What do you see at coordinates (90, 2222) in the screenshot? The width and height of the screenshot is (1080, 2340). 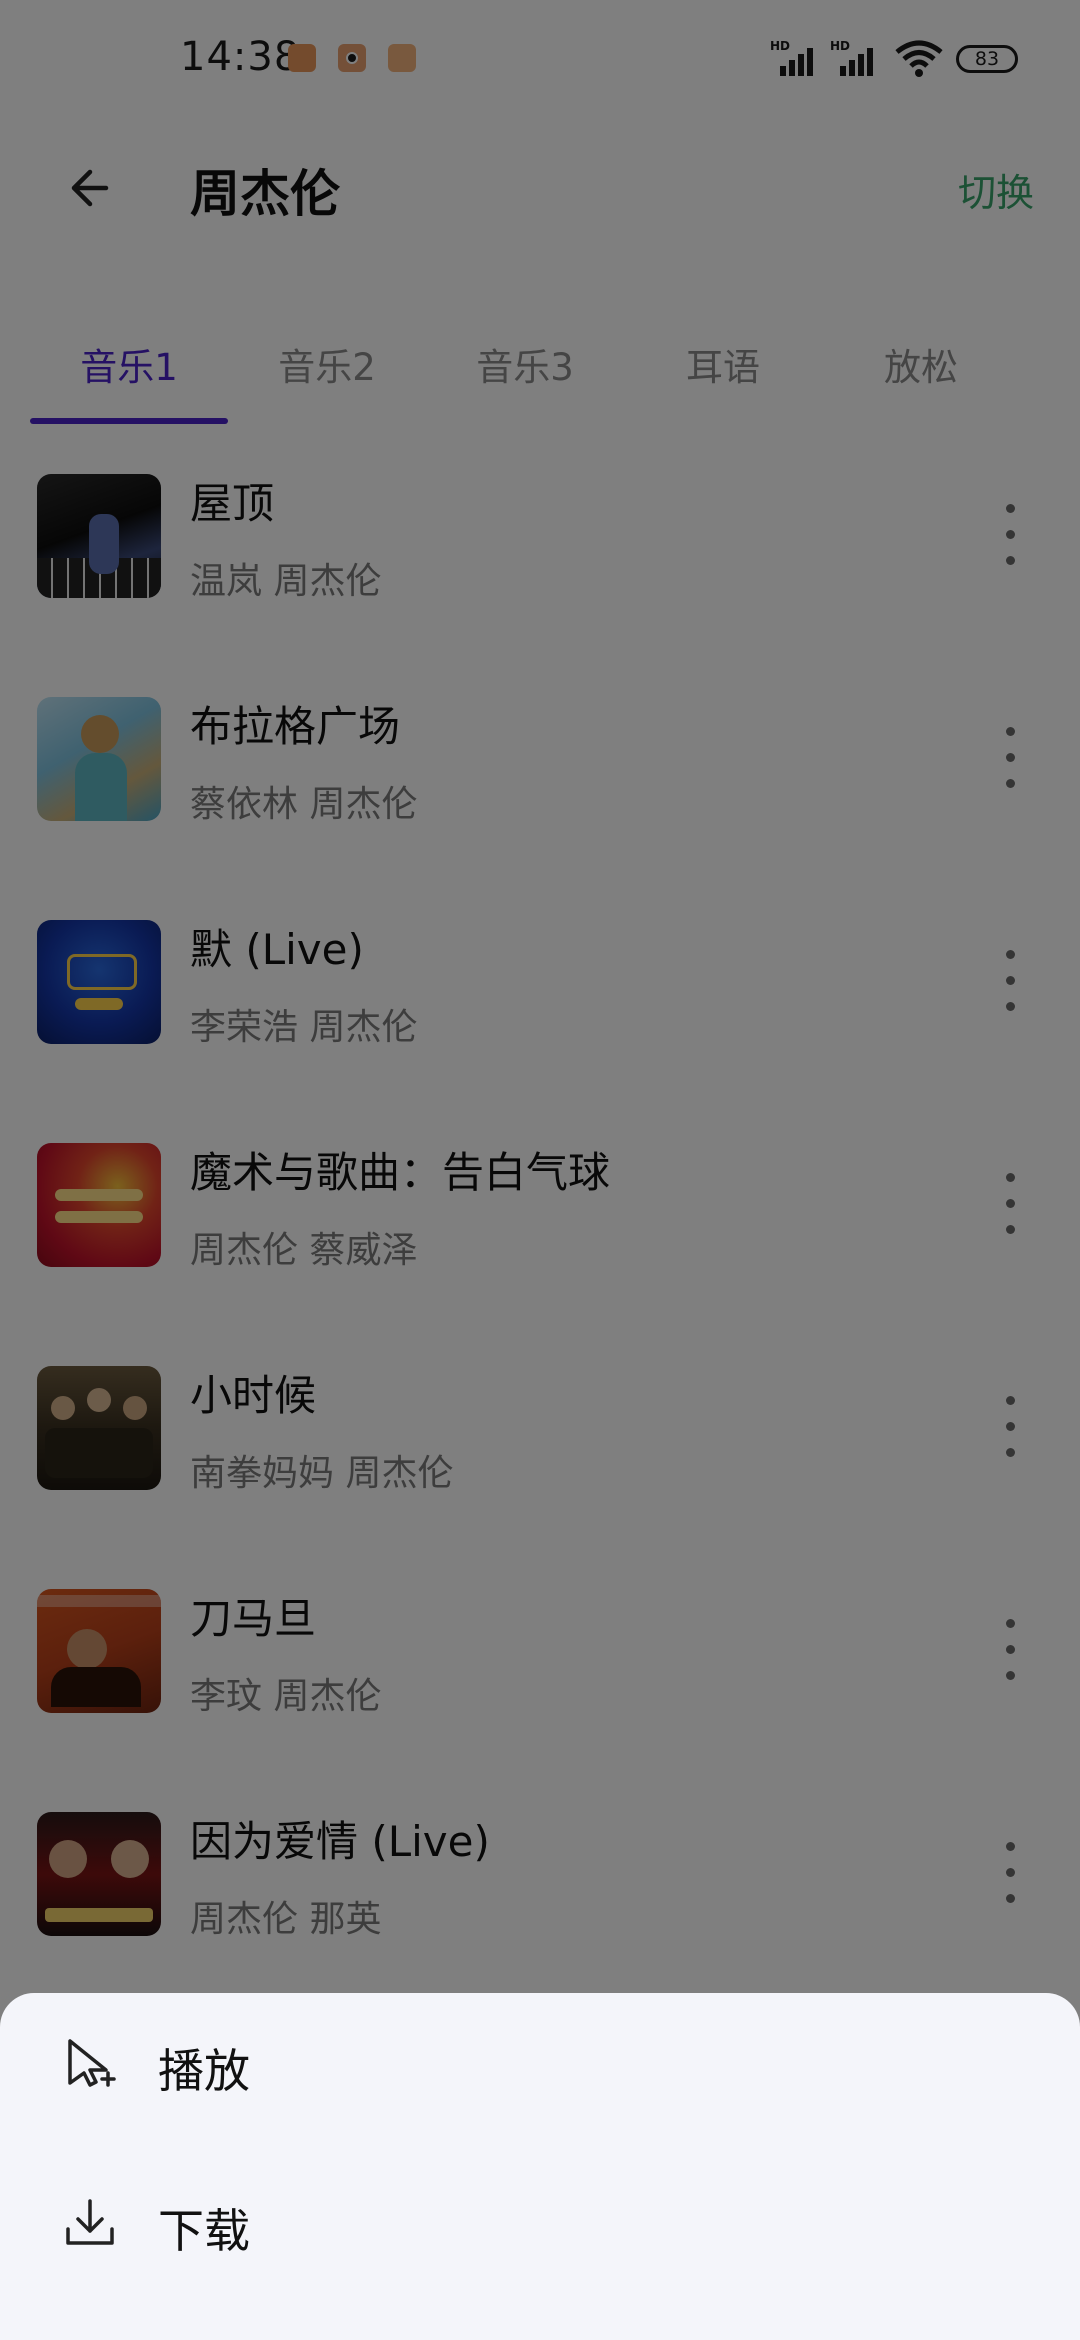 I see `download-icon` at bounding box center [90, 2222].